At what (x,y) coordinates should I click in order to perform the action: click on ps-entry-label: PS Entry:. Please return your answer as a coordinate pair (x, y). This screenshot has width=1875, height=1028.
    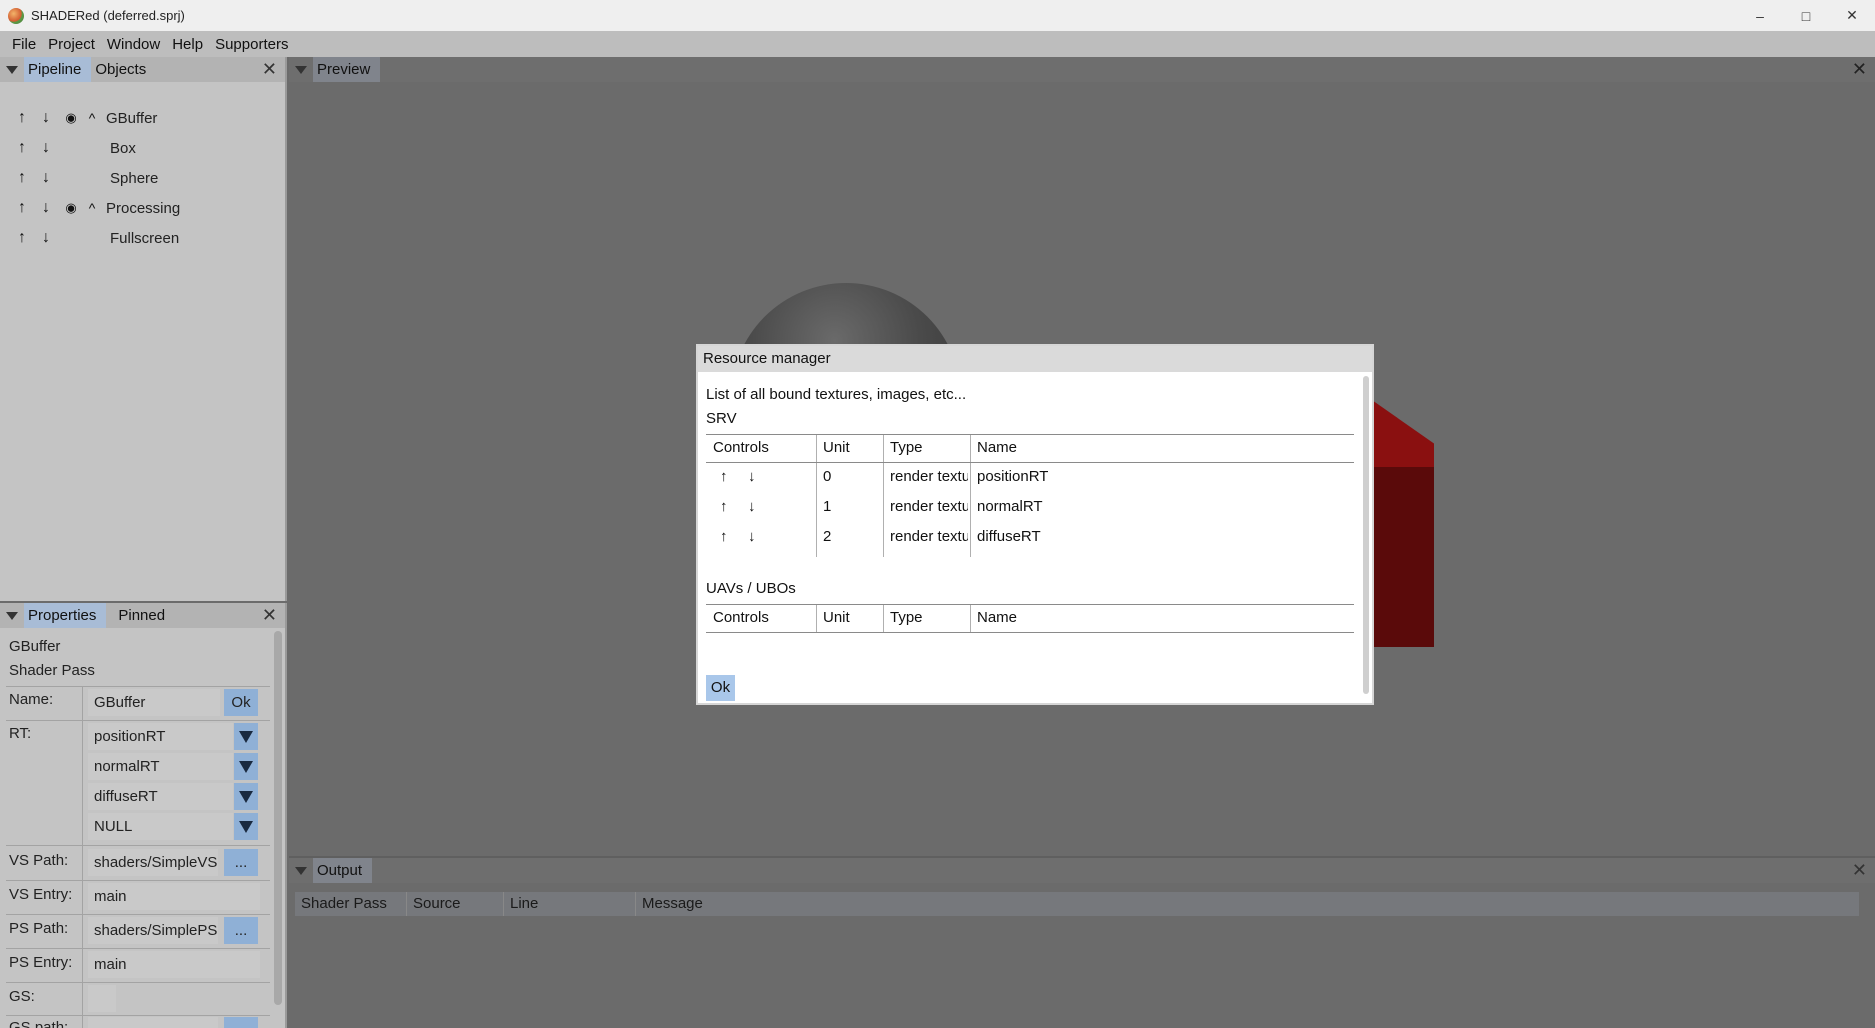
    Looking at the image, I should click on (41, 962).